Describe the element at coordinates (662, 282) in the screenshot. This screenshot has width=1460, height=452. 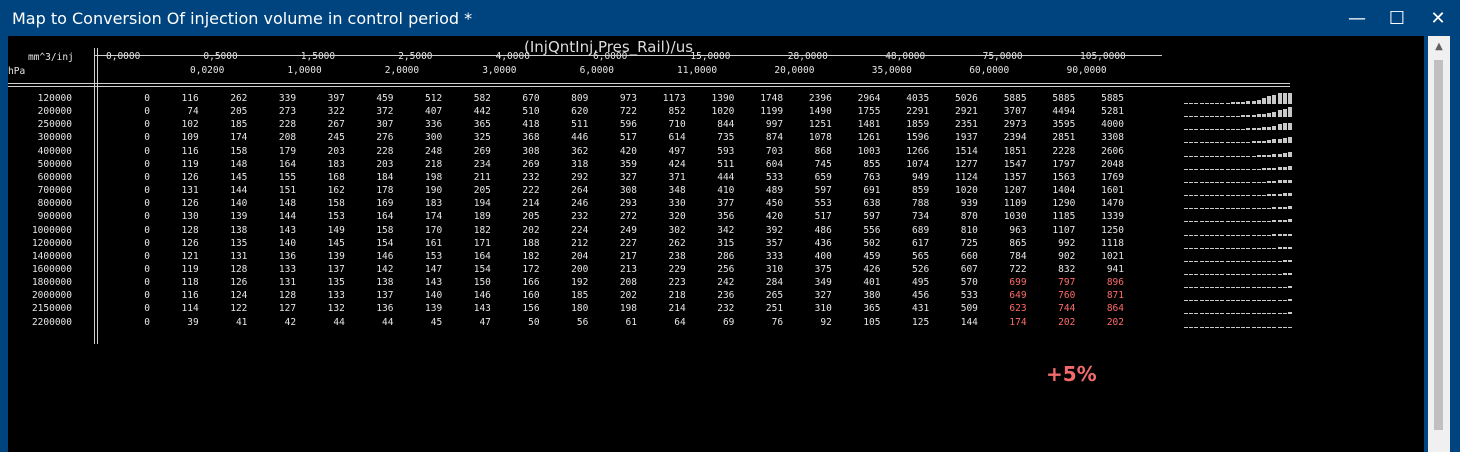
I see `table-cell: 223` at that location.